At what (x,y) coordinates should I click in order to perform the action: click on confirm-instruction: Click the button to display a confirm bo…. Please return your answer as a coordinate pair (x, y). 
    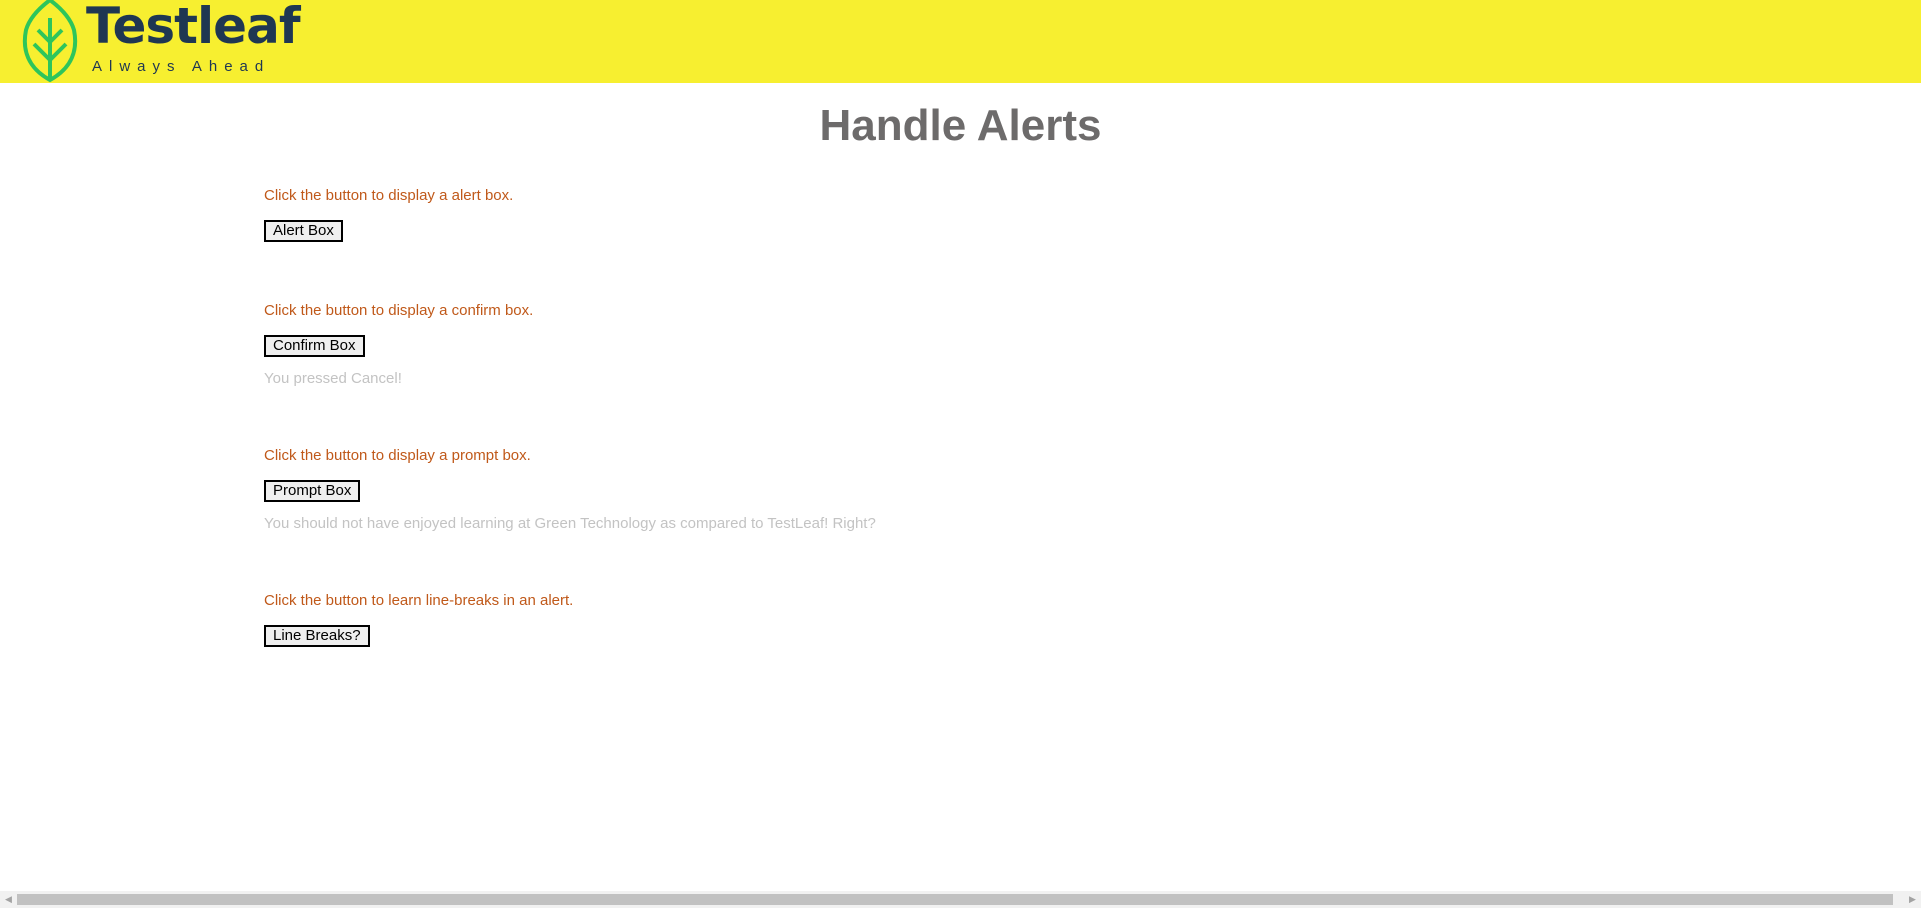
    Looking at the image, I should click on (399, 310).